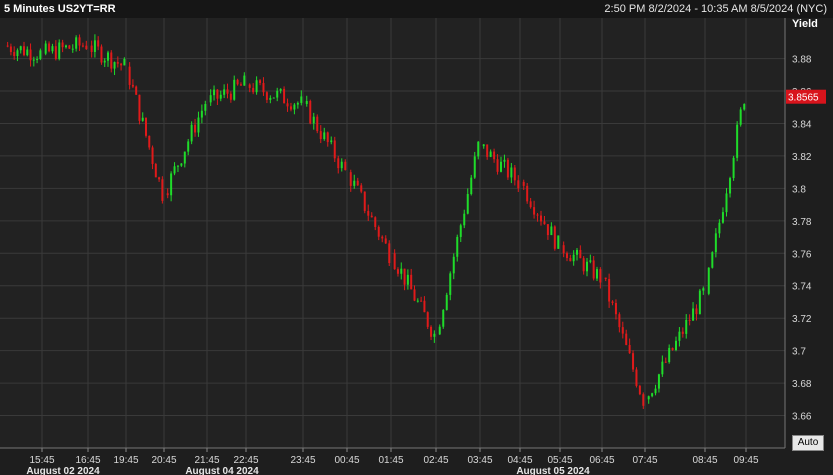 Image resolution: width=833 pixels, height=475 pixels. I want to click on last-price-label: 3.8565, so click(803, 98).